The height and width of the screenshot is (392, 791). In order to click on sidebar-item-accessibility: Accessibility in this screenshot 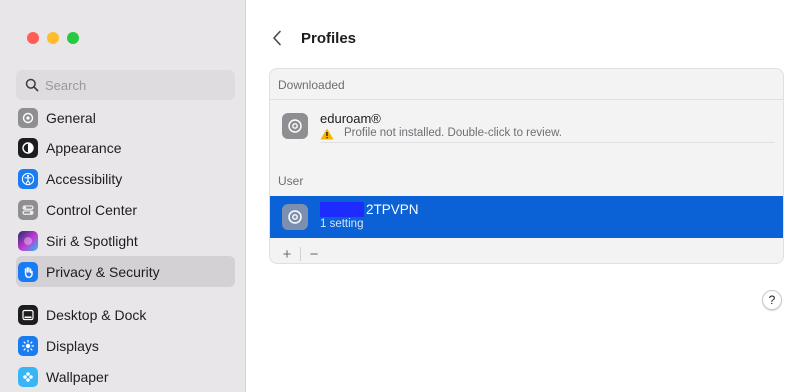, I will do `click(125, 178)`.